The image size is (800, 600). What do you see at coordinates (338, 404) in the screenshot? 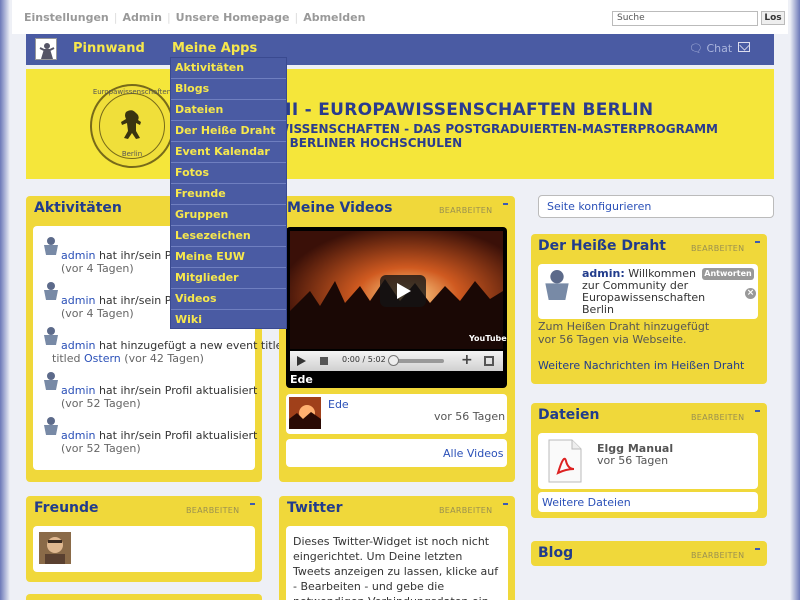
I see `video-title-link: Ede` at bounding box center [338, 404].